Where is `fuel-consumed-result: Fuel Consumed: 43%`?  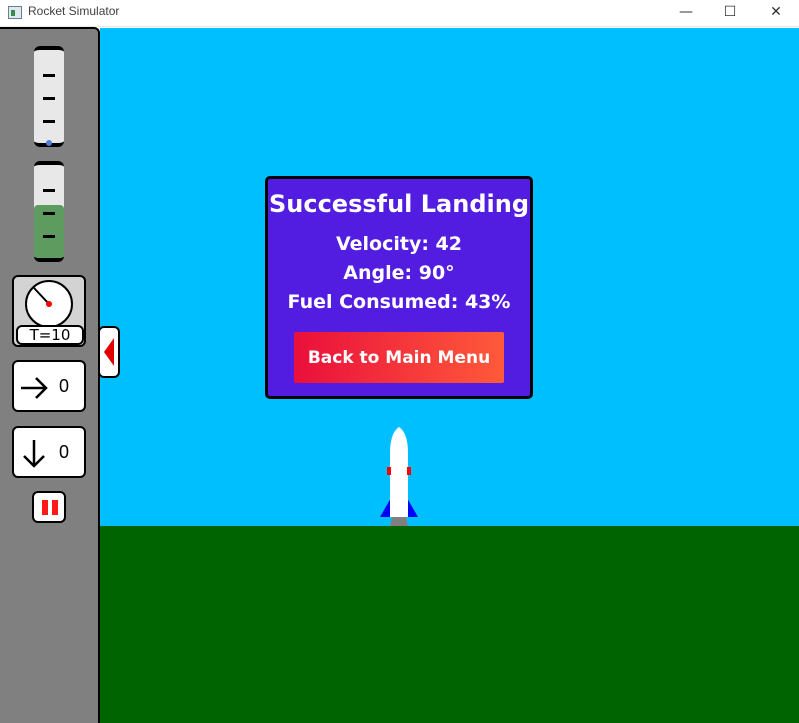 fuel-consumed-result: Fuel Consumed: 43% is located at coordinates (399, 302).